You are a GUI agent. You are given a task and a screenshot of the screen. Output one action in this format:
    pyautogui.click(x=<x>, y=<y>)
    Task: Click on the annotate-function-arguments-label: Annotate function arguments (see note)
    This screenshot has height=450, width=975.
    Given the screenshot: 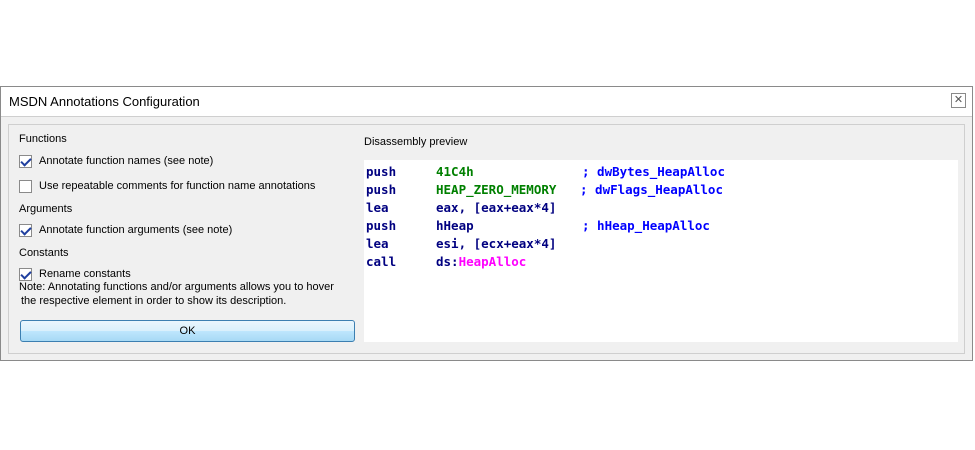 What is the action you would take?
    pyautogui.click(x=136, y=230)
    